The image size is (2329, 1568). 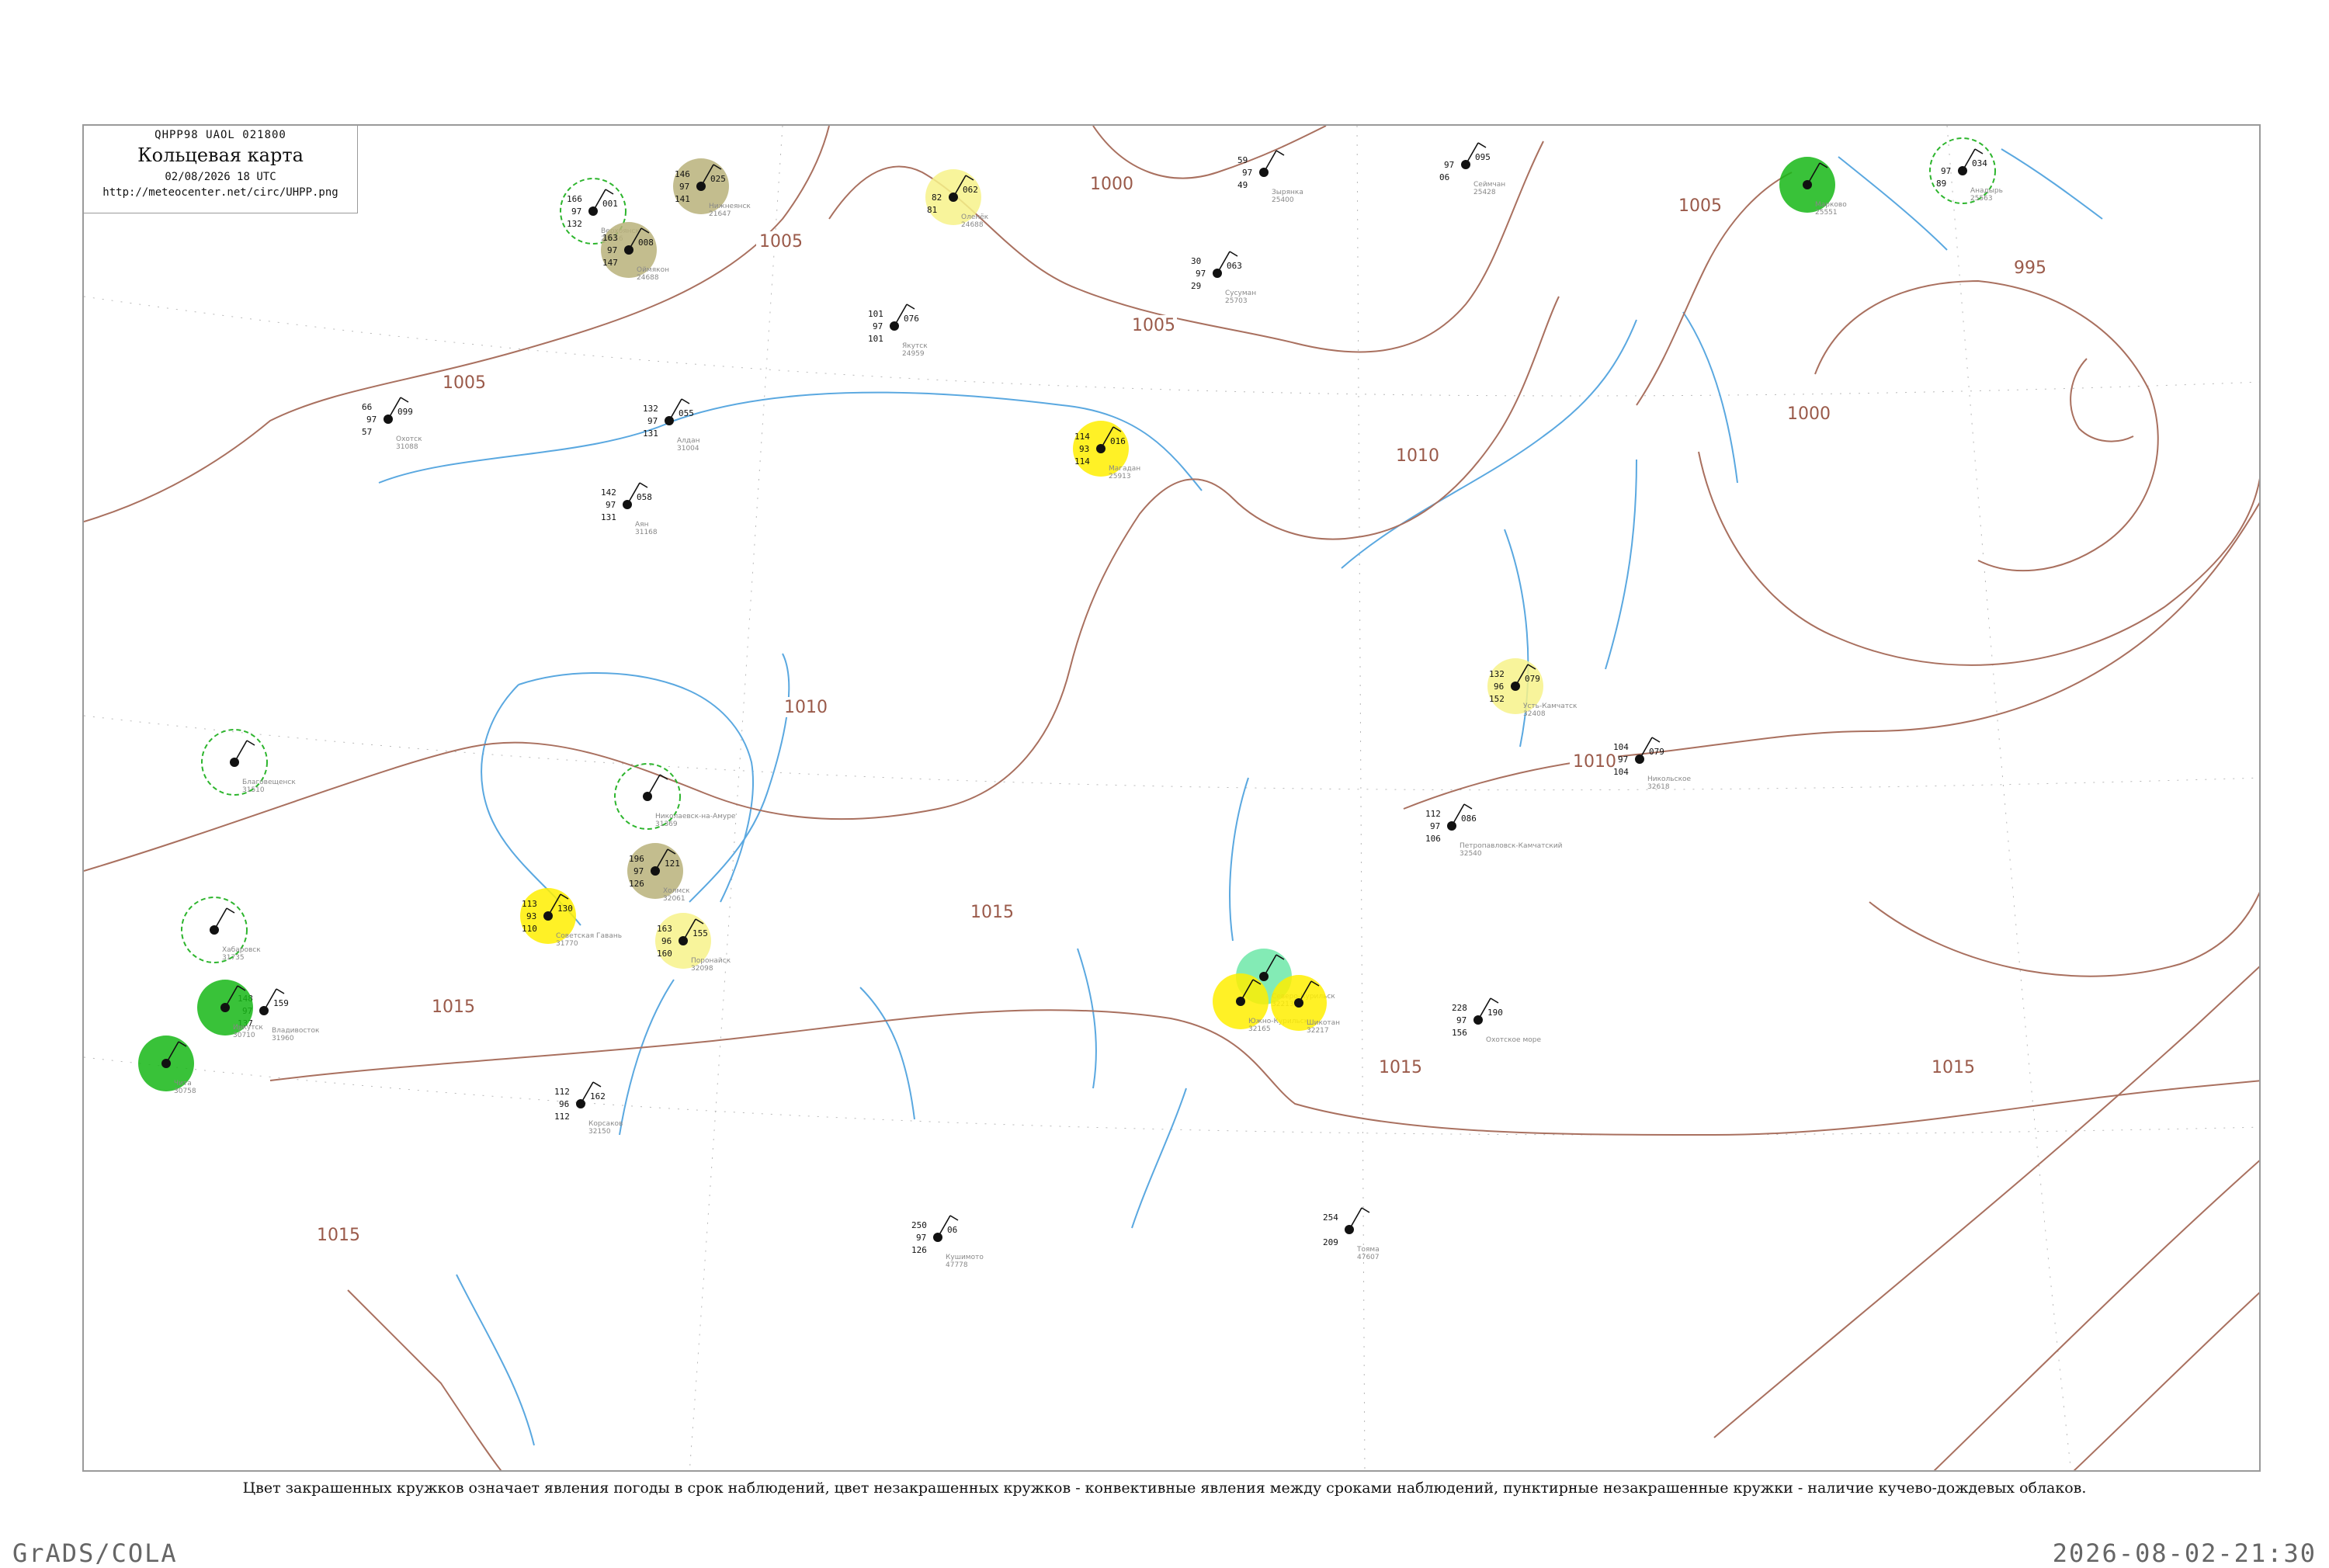 What do you see at coordinates (1494, 830) in the screenshot?
I see `station-plot: 112 97 106 086 Петропавловск-Камчатский32540` at bounding box center [1494, 830].